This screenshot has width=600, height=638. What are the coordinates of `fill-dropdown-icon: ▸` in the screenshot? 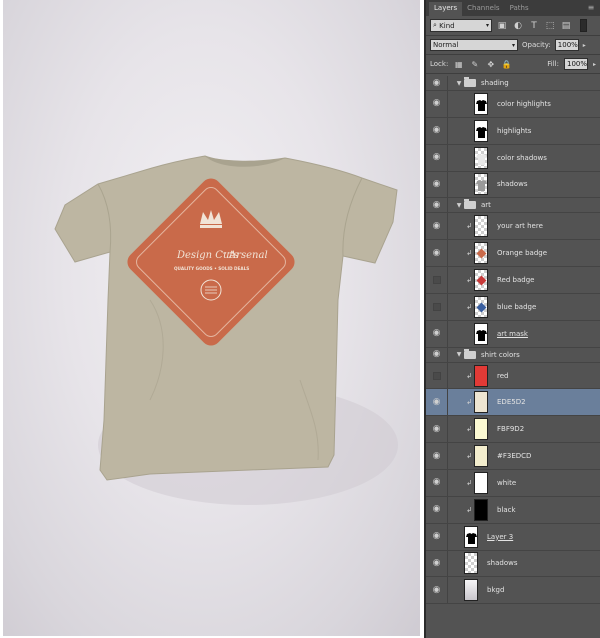 It's located at (594, 64).